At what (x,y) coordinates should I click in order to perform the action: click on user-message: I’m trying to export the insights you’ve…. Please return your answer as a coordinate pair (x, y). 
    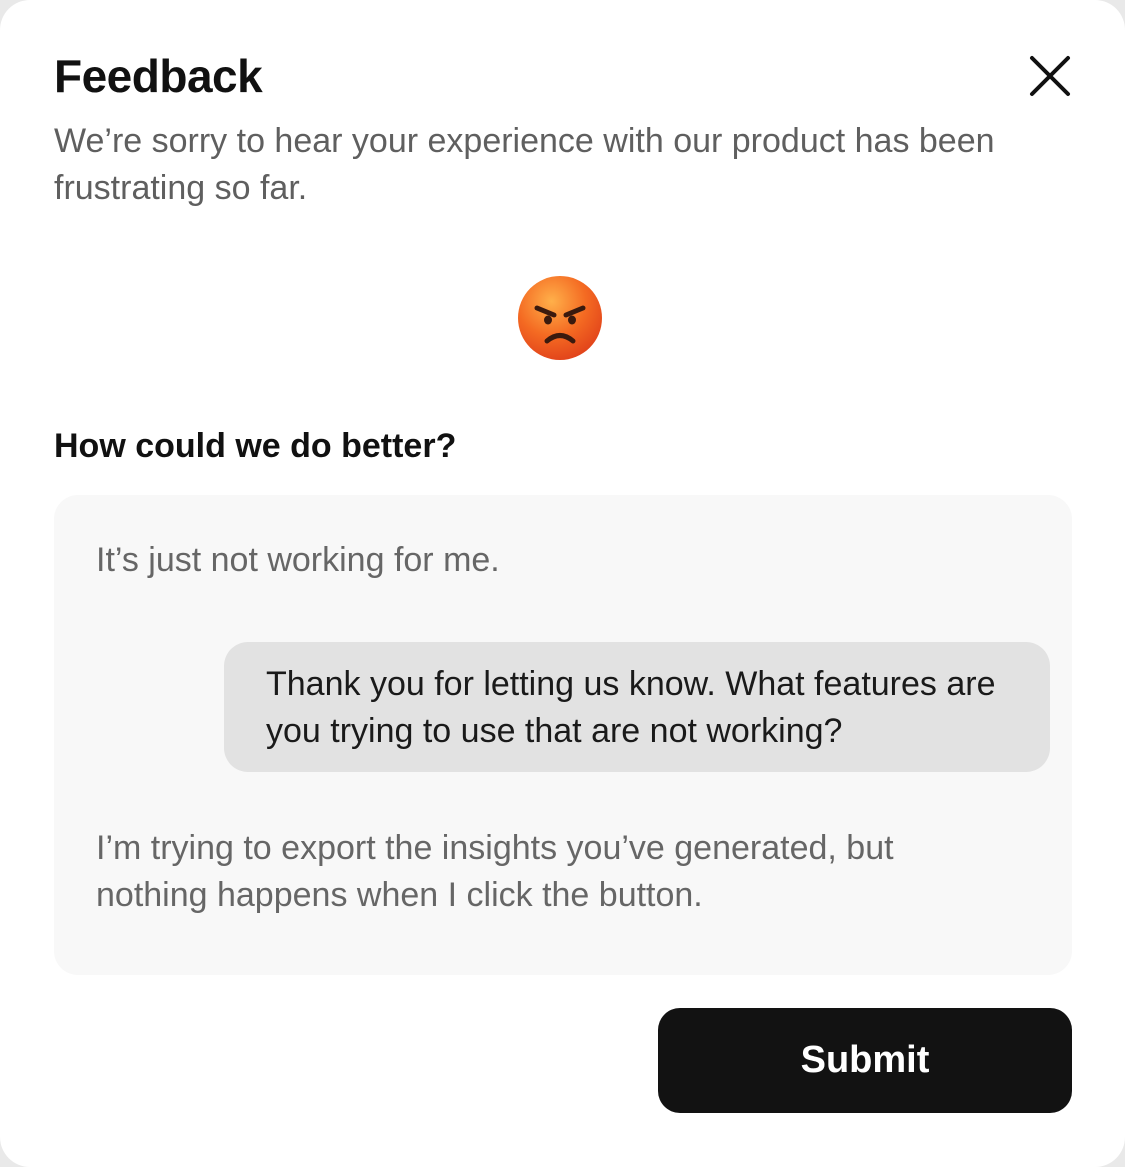
    Looking at the image, I should click on (495, 871).